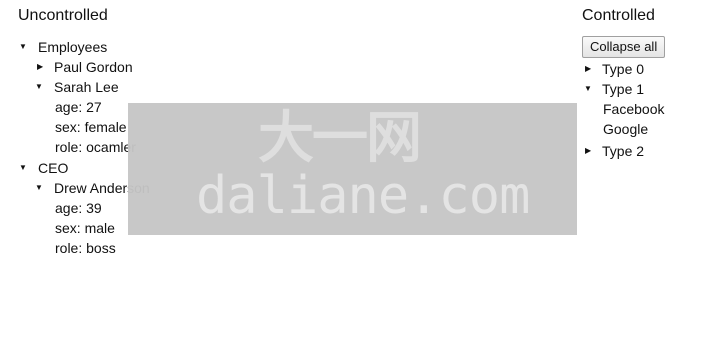 The height and width of the screenshot is (340, 709). I want to click on watermark-domain-text: daliane.com, so click(363, 196).